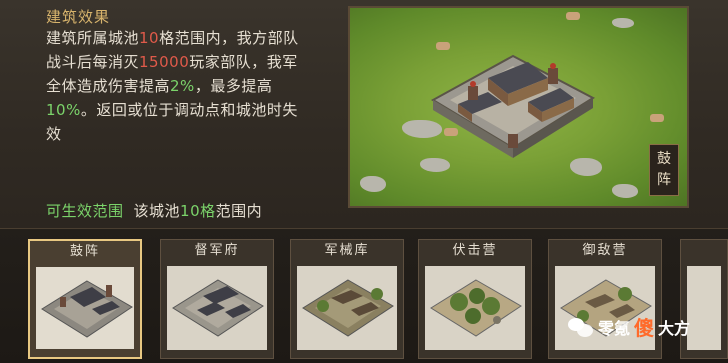  I want to click on building-card-dujunfu: 督军府, so click(217, 299).